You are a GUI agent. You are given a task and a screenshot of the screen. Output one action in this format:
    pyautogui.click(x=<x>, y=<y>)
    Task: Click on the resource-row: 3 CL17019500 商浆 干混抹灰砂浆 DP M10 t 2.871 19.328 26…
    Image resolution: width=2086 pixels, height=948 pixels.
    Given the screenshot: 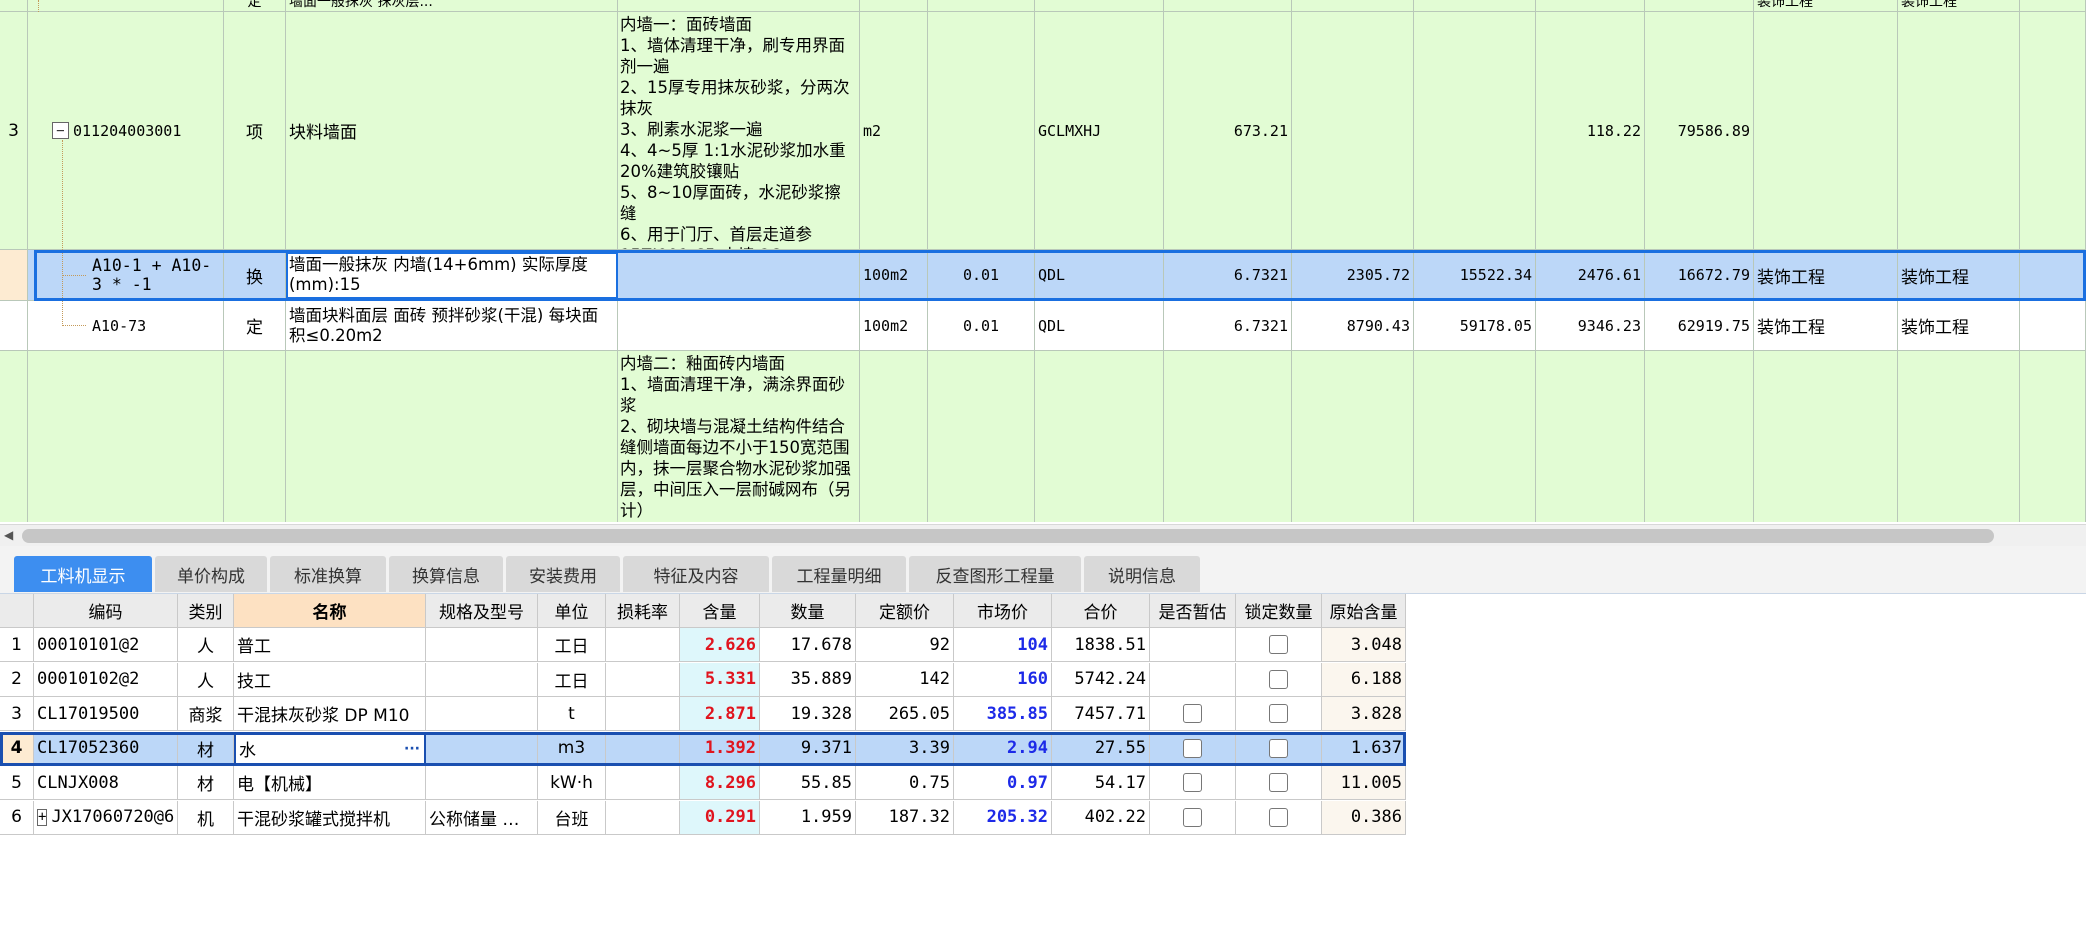 What is the action you would take?
    pyautogui.click(x=703, y=714)
    